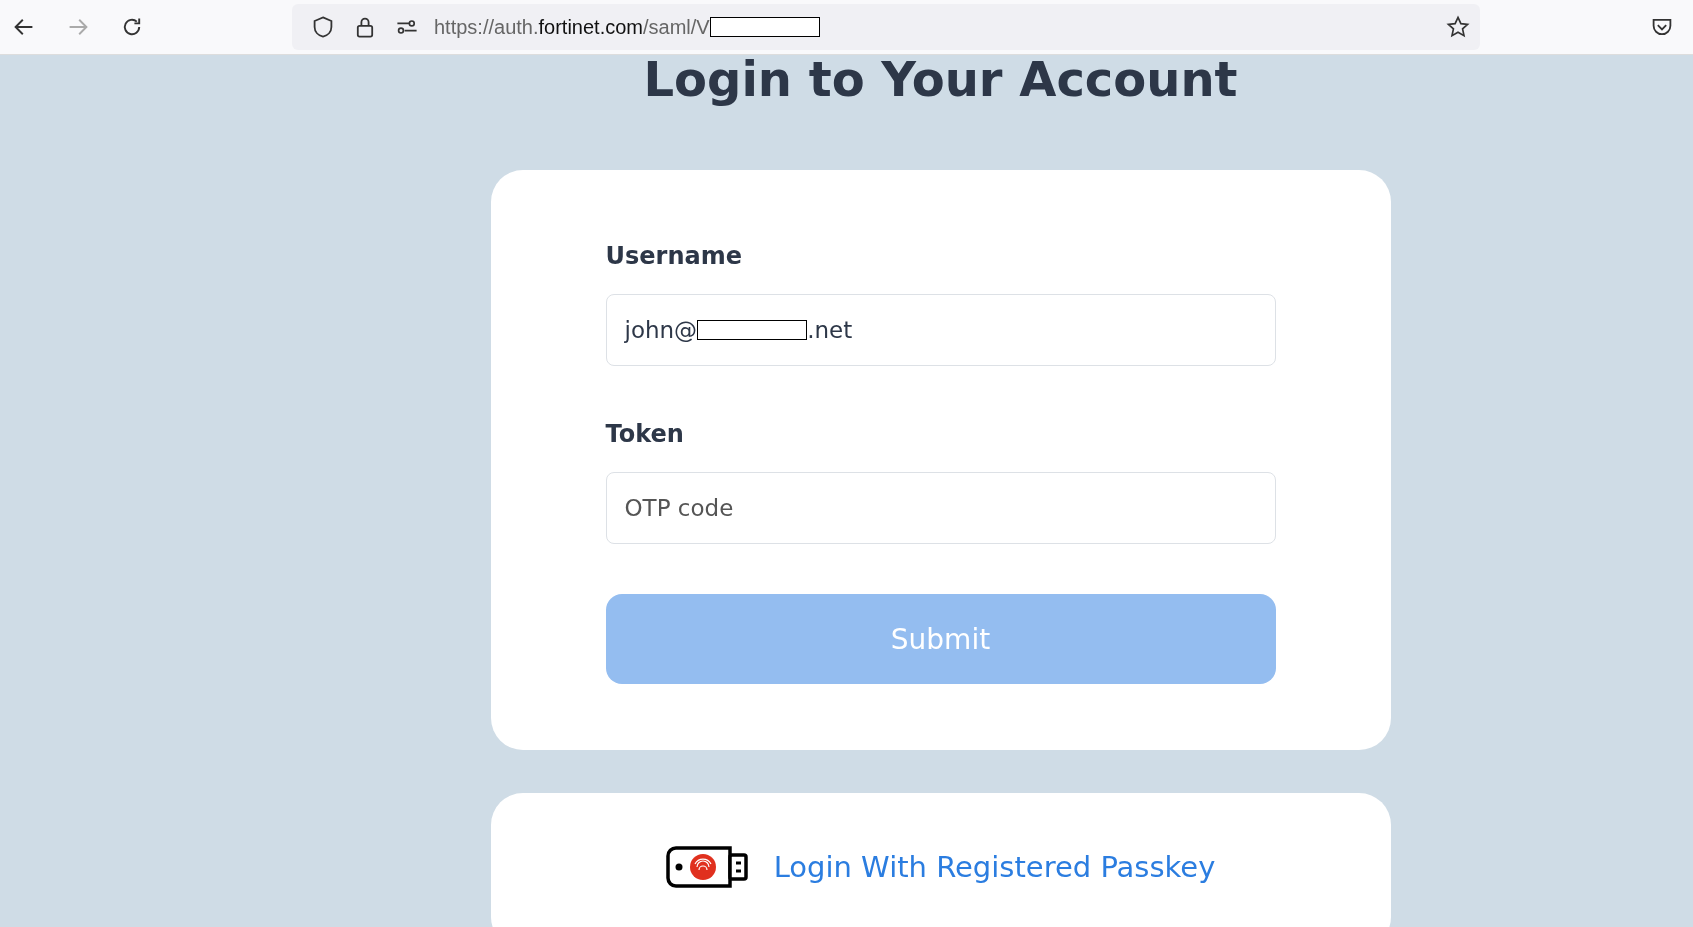 The width and height of the screenshot is (1693, 927). What do you see at coordinates (940, 330) in the screenshot?
I see `input-field: john@ .net` at bounding box center [940, 330].